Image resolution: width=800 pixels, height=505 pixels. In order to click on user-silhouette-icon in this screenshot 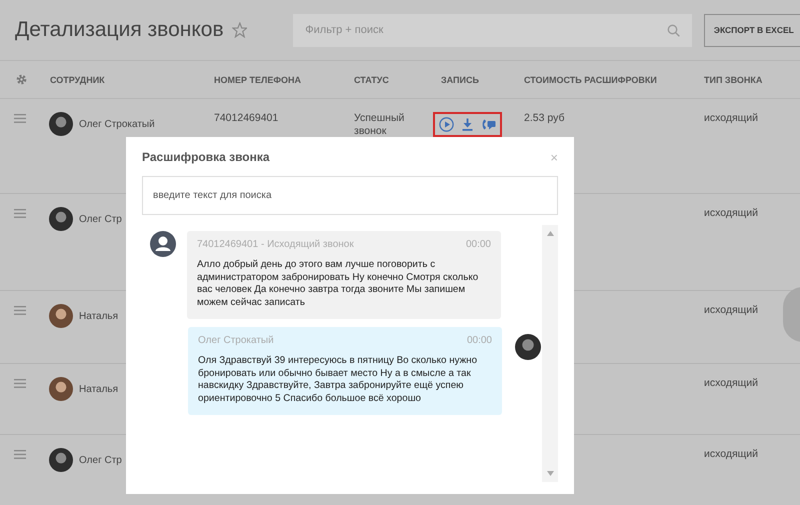, I will do `click(163, 244)`.